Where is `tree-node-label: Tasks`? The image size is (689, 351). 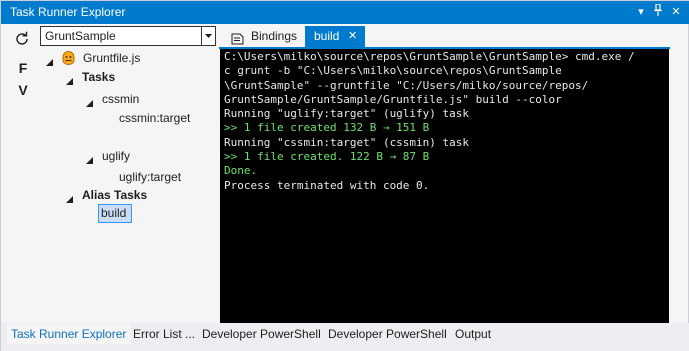 tree-node-label: Tasks is located at coordinates (99, 77).